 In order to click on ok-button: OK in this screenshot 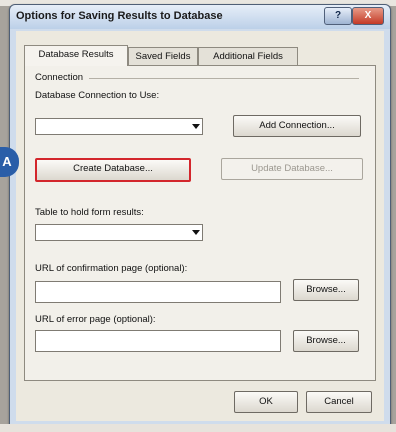, I will do `click(266, 402)`.